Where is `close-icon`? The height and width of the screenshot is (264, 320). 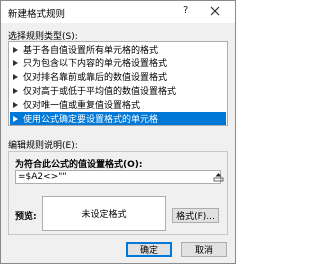 close-icon is located at coordinates (215, 11).